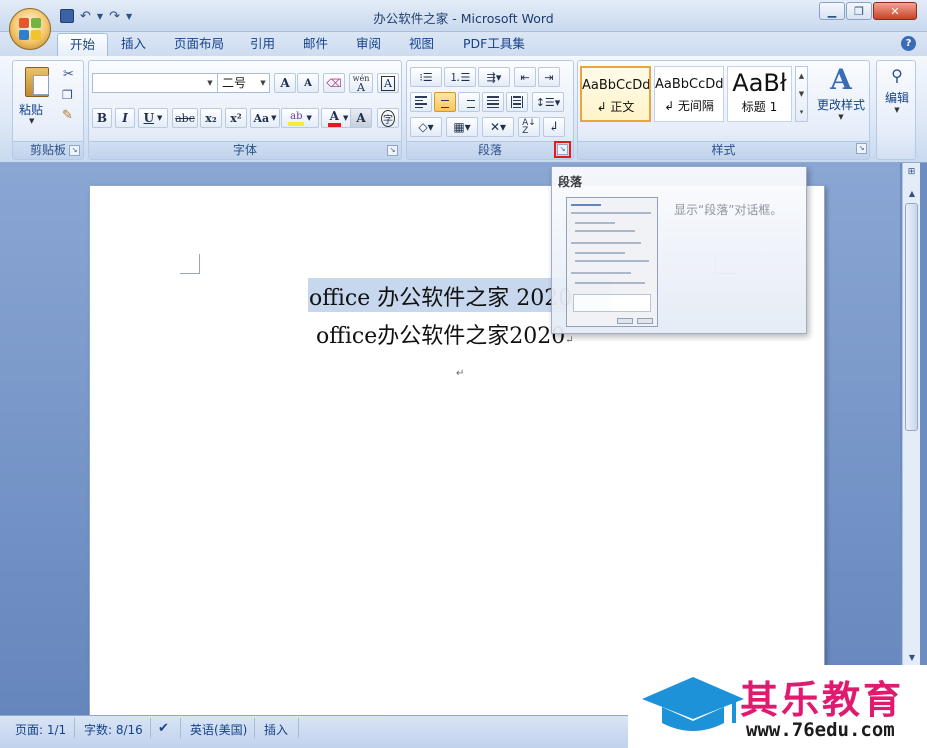  What do you see at coordinates (693, 704) in the screenshot?
I see `graduation-cap-icon` at bounding box center [693, 704].